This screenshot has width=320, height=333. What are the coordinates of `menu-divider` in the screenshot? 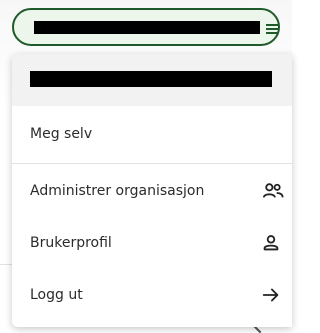 It's located at (152, 163).